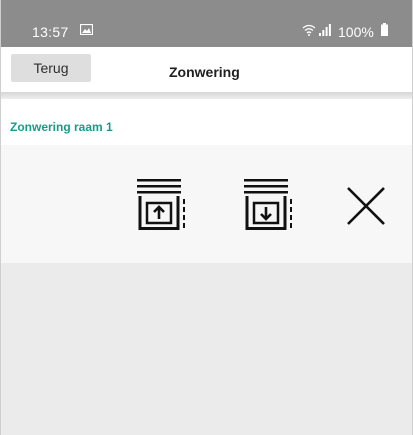 The width and height of the screenshot is (413, 435). I want to click on battery-icon, so click(384, 29).